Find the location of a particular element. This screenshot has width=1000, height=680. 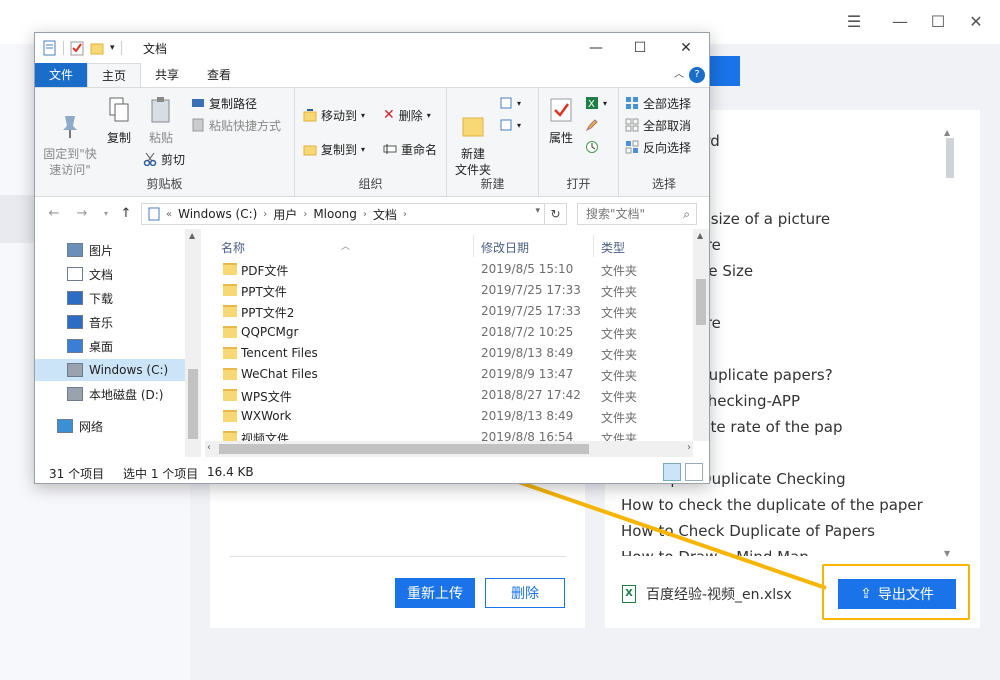

folder-icon is located at coordinates (230, 290).